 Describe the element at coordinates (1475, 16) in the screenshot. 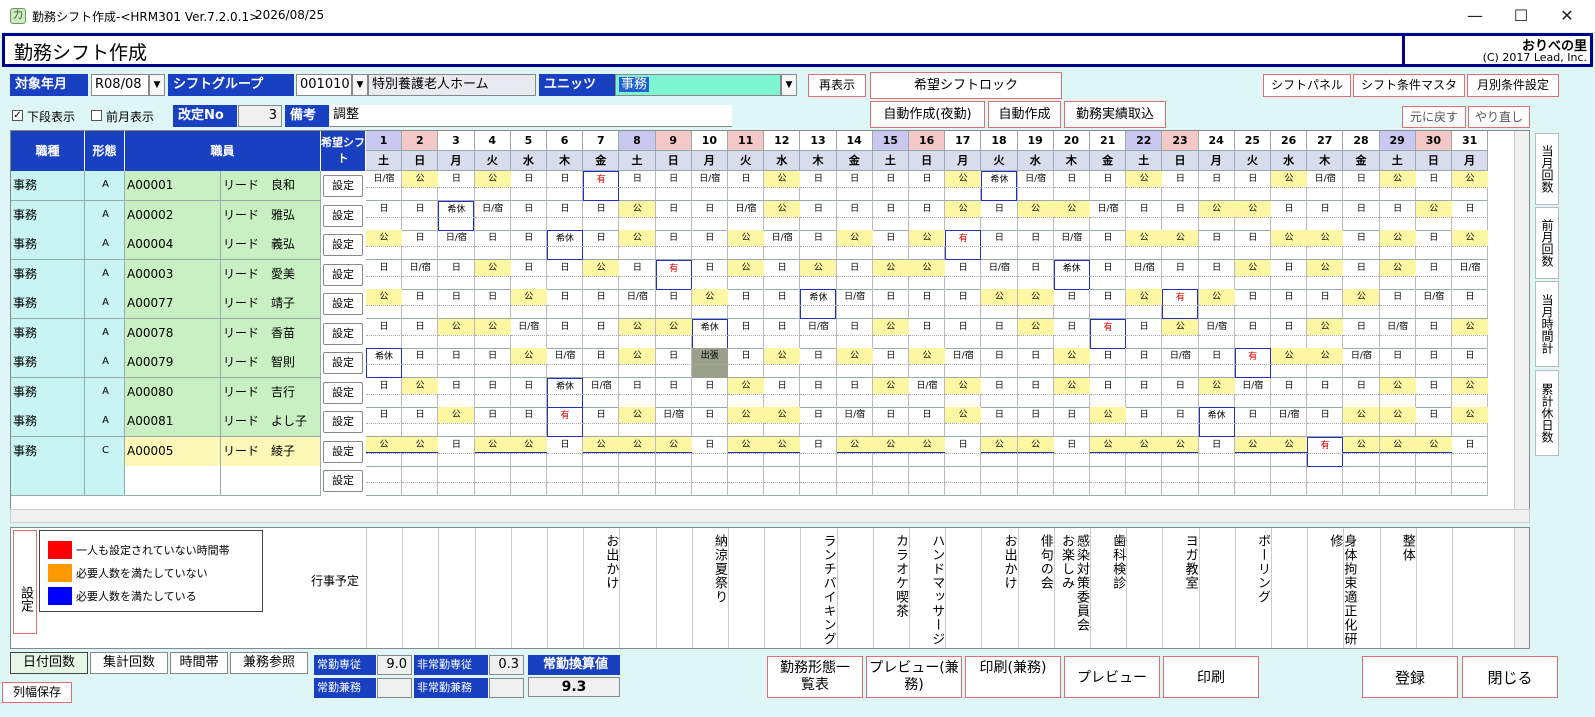

I see `minimize-icon: —` at that location.